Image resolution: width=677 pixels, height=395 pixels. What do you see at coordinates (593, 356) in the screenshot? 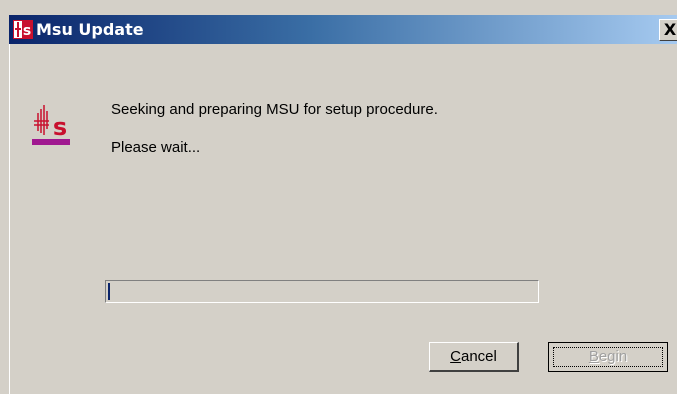
I see `begin-mnemonic: B` at bounding box center [593, 356].